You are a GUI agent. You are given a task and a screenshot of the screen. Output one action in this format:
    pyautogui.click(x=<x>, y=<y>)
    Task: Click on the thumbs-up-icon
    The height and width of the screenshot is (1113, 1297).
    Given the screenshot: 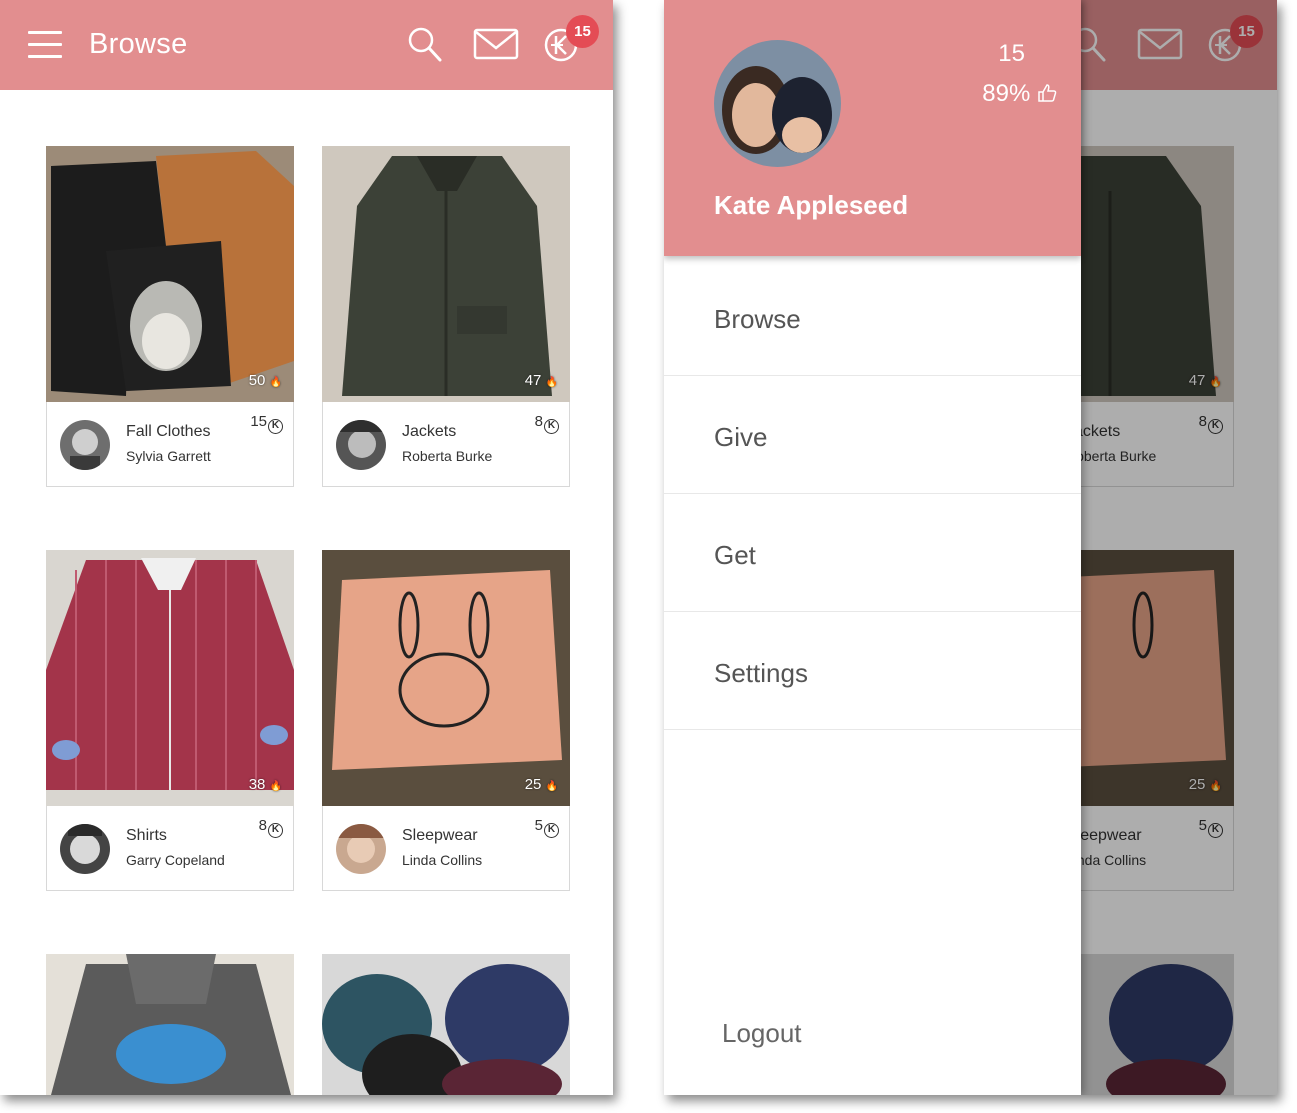 What is the action you would take?
    pyautogui.click(x=1047, y=93)
    